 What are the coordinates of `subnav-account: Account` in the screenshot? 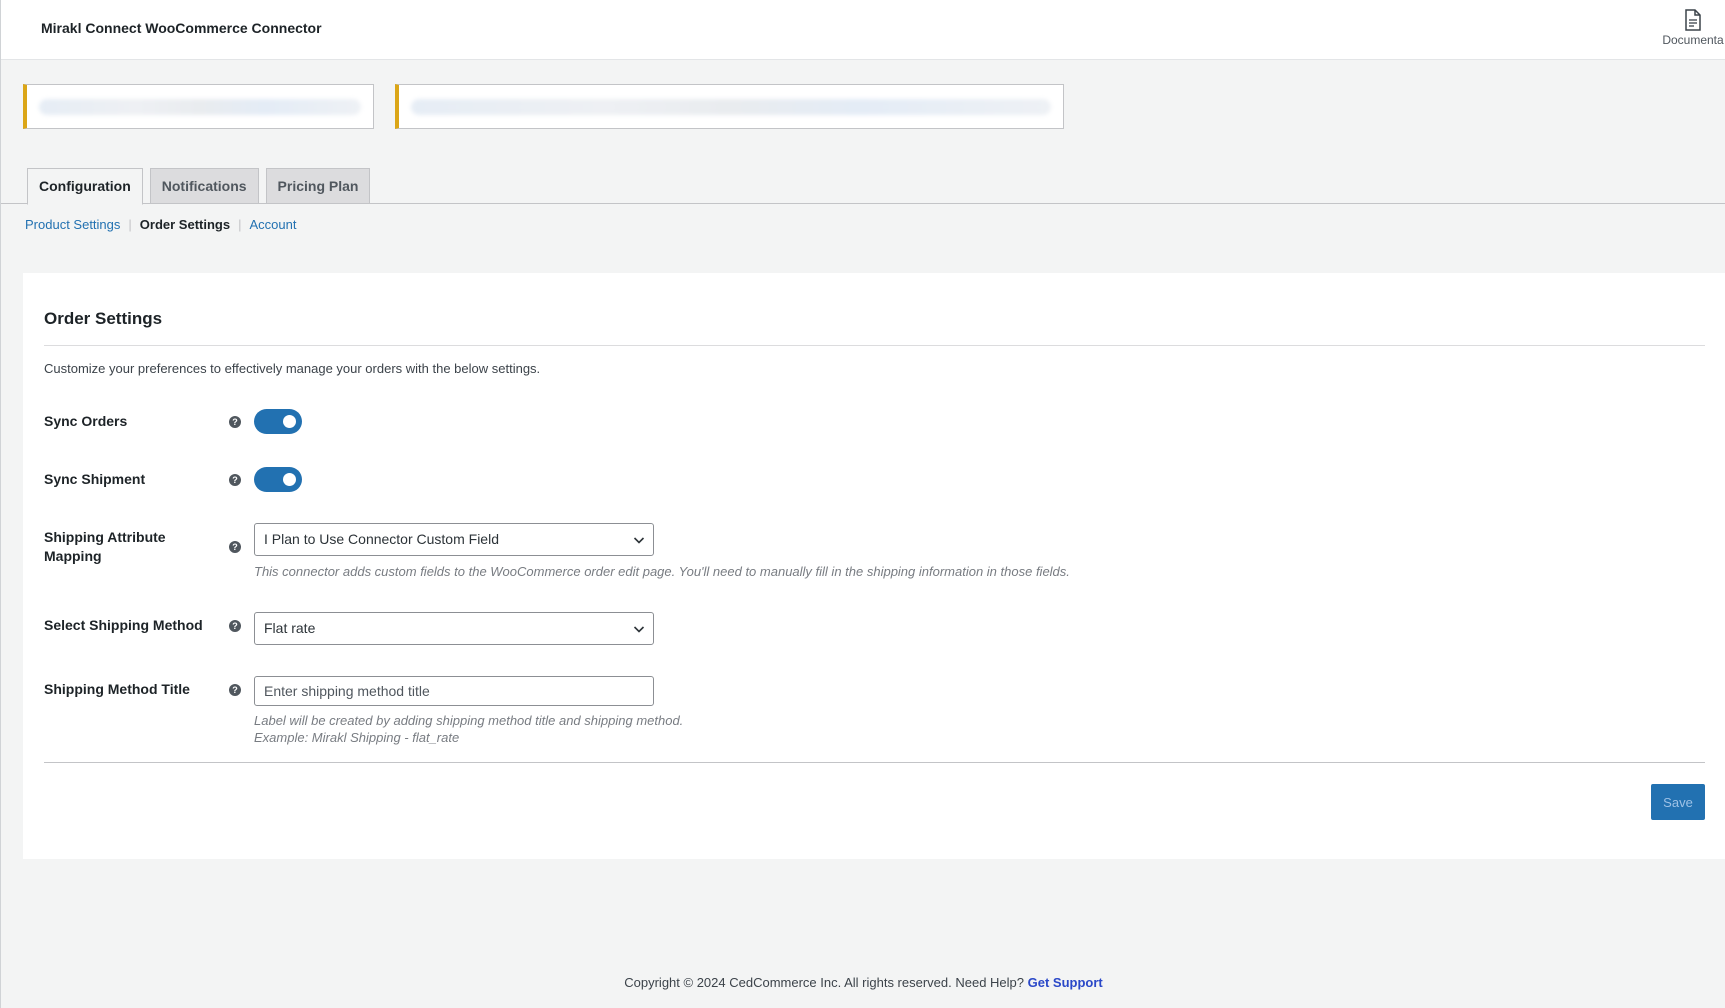 It's located at (272, 224).